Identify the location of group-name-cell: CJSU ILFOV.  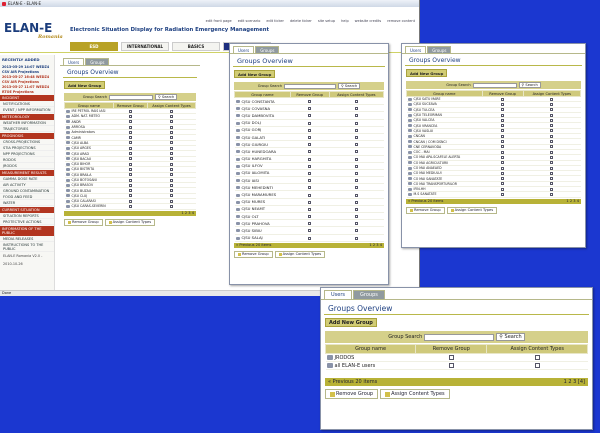
(262, 166).